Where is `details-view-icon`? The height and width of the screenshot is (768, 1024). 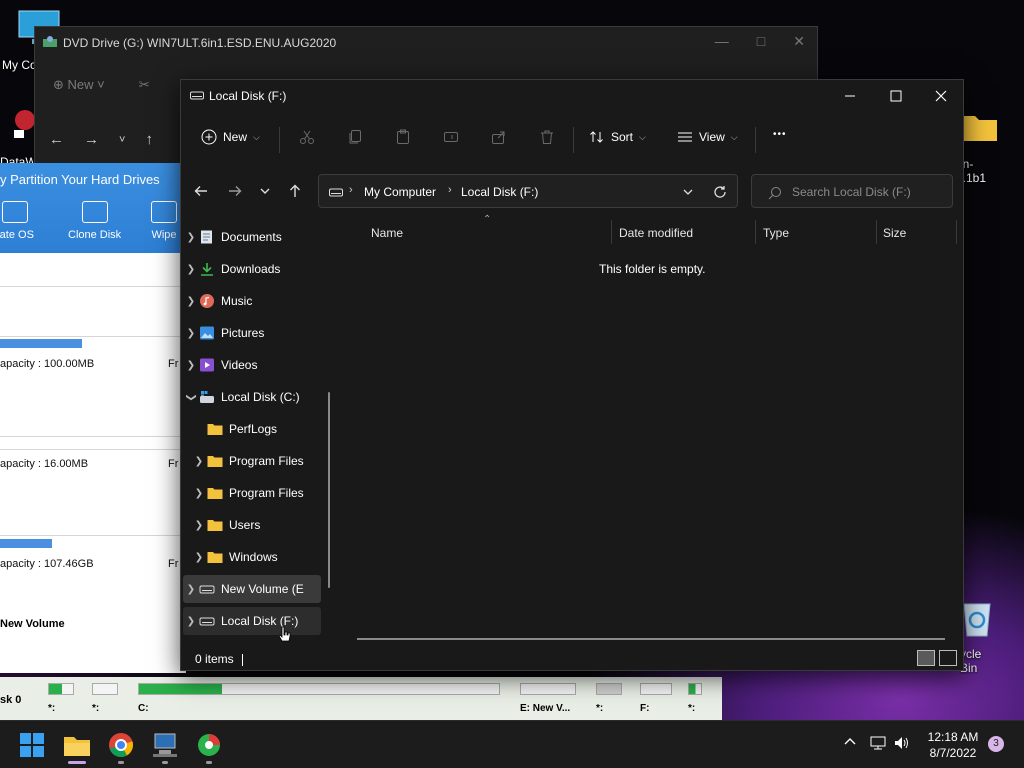 details-view-icon is located at coordinates (926, 658).